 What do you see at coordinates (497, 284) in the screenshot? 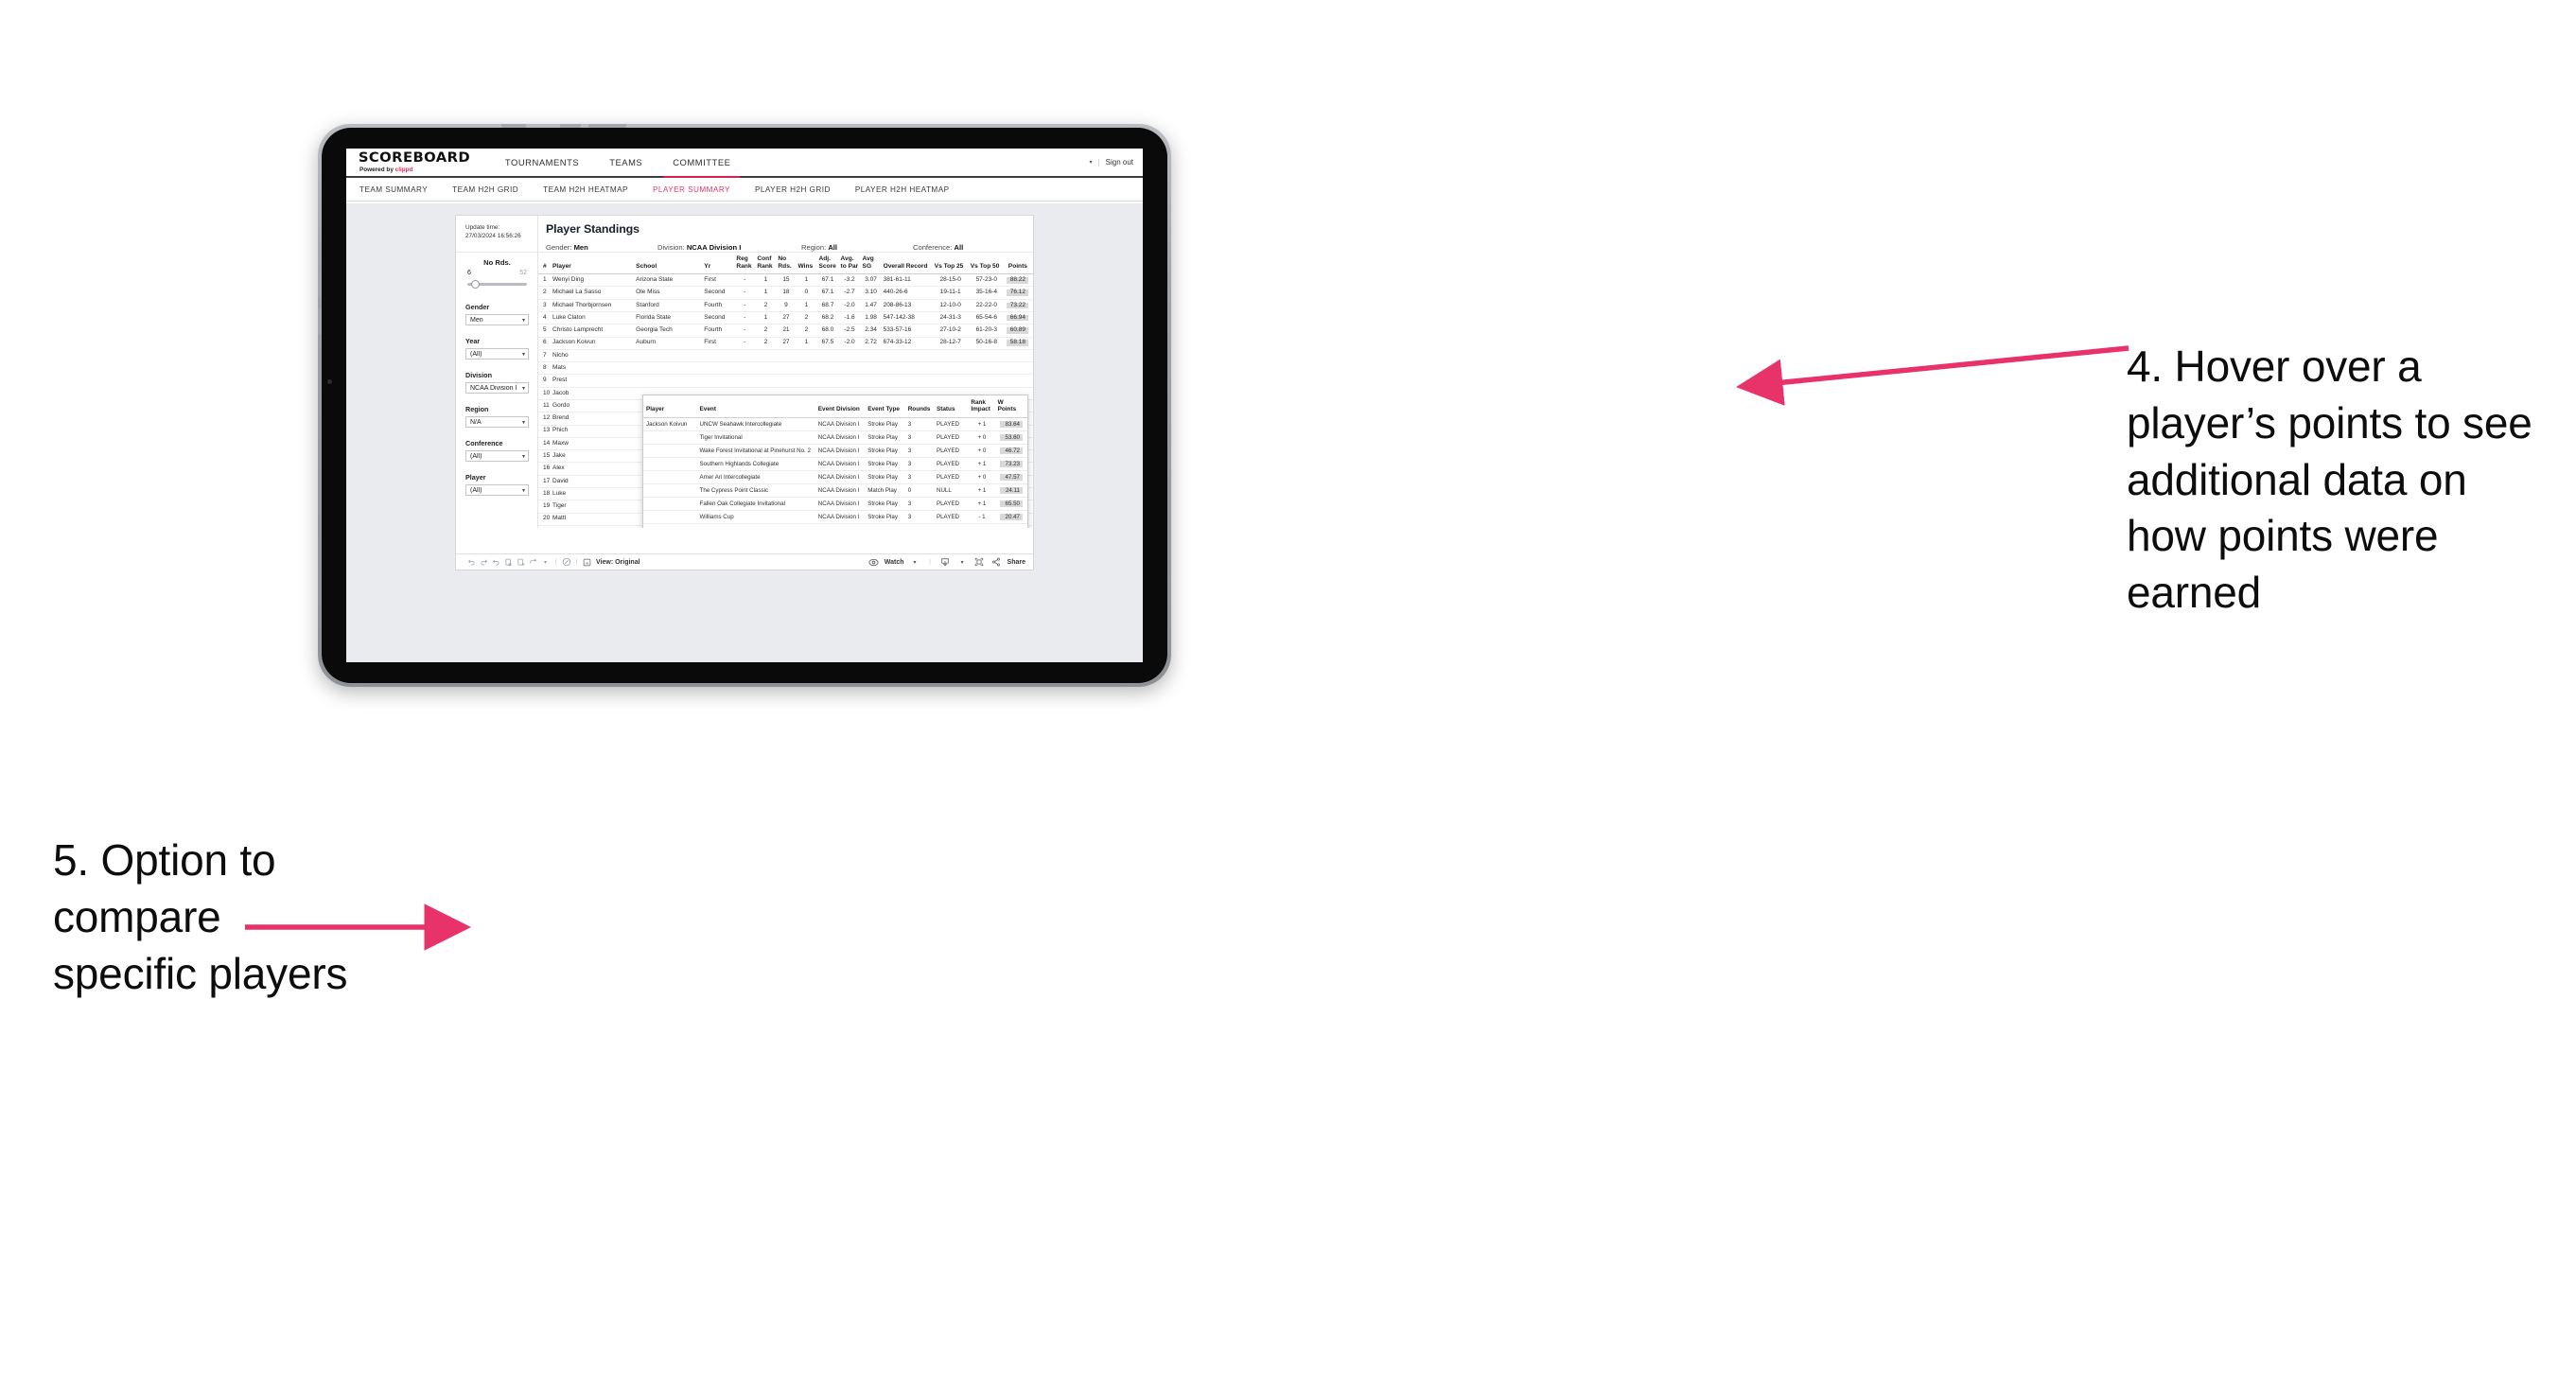
I see `no-rounds-slider` at bounding box center [497, 284].